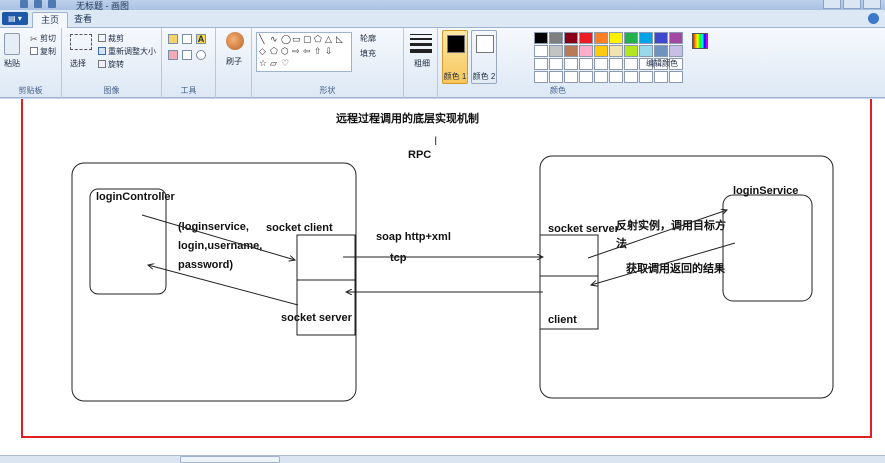 This screenshot has width=885, height=463. I want to click on pentagon-shape-icon: ⬠, so click(274, 51).